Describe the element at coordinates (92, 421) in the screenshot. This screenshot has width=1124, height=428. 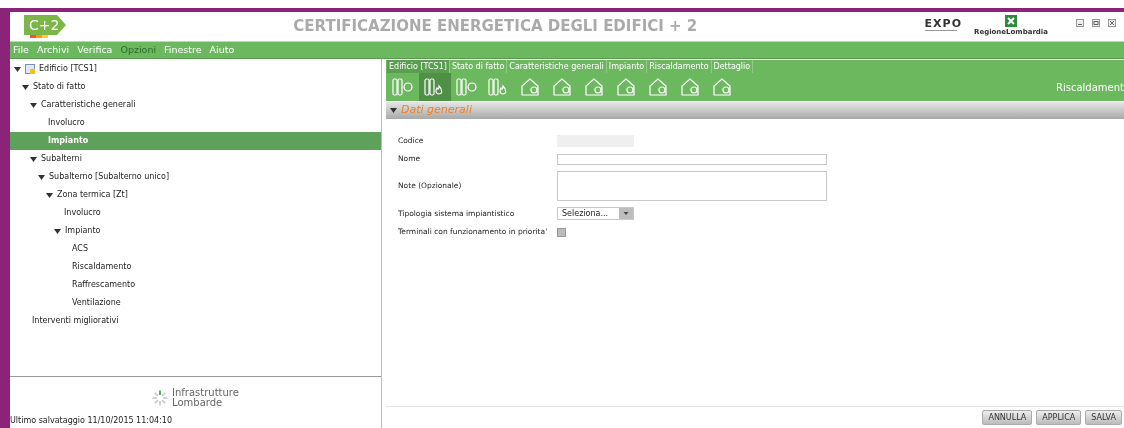
I see `status-text: Ultimo salvataggio 11/10/2015 11:04:10` at that location.